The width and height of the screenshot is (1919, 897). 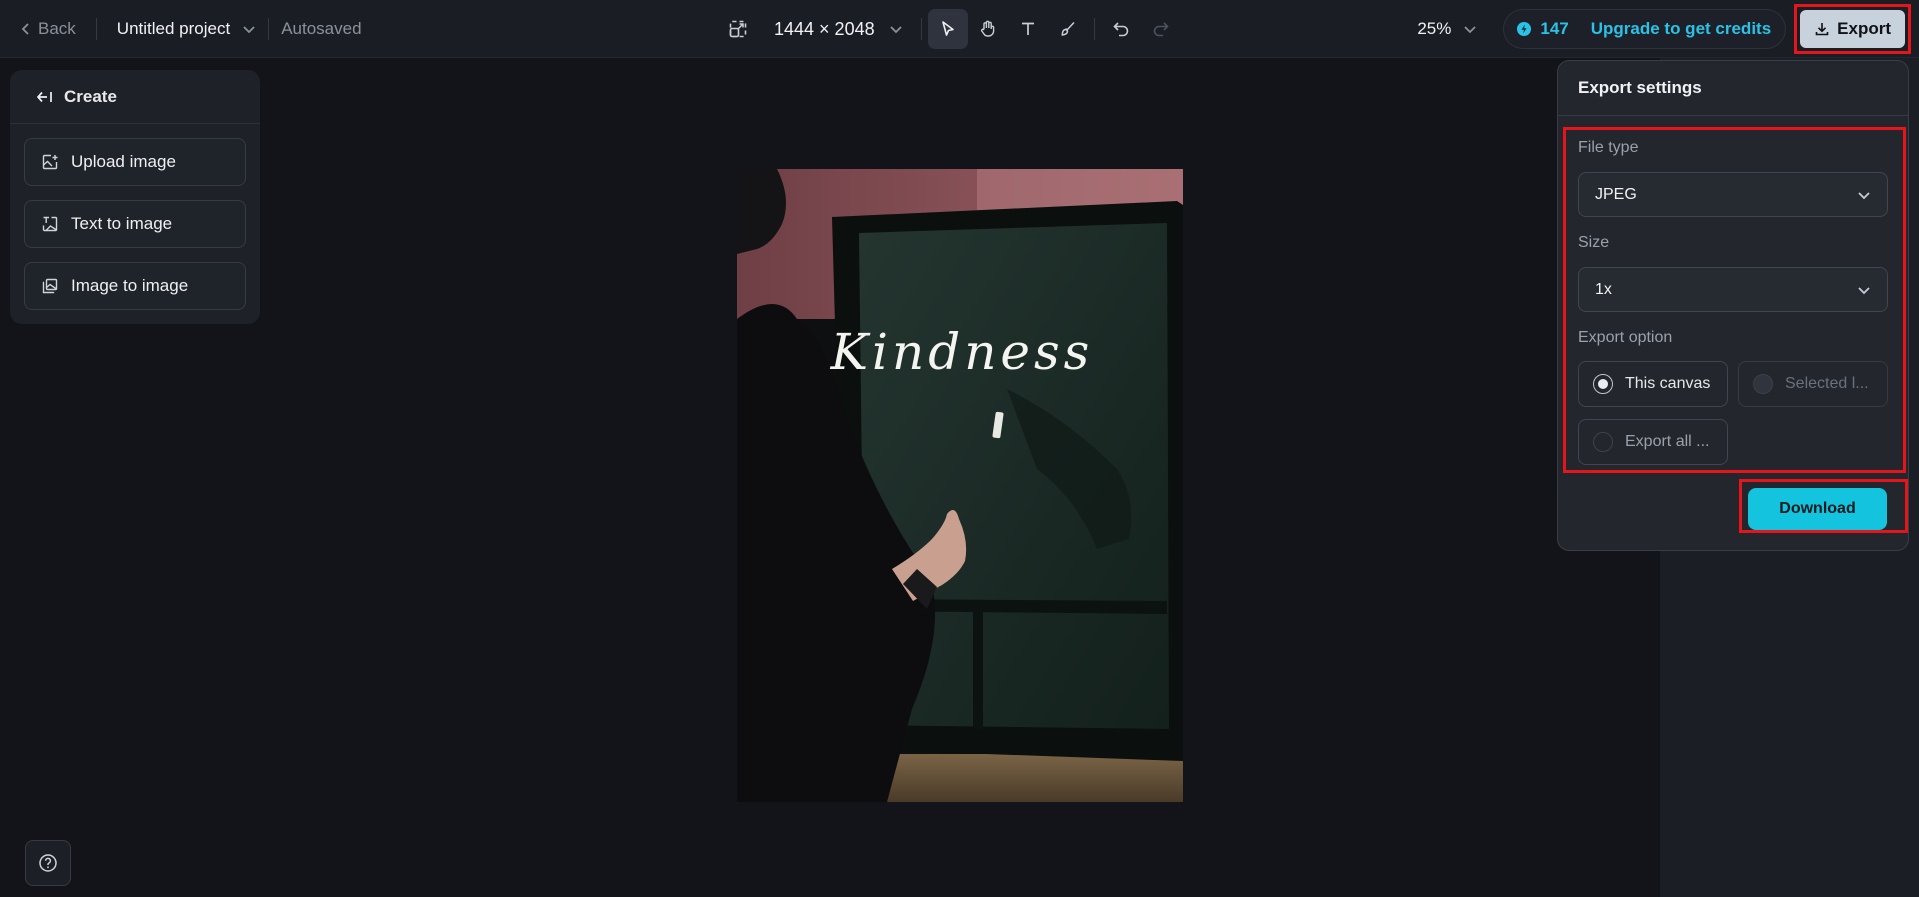 I want to click on size-value: 1x, so click(x=1603, y=289).